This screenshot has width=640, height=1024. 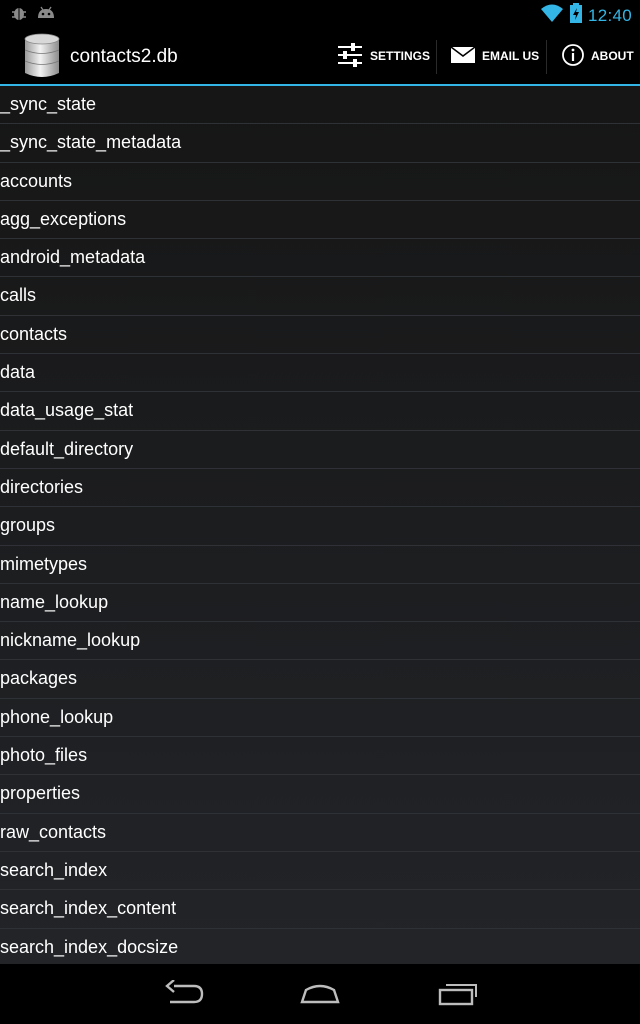 What do you see at coordinates (609, 15) in the screenshot?
I see `clock: 12:40` at bounding box center [609, 15].